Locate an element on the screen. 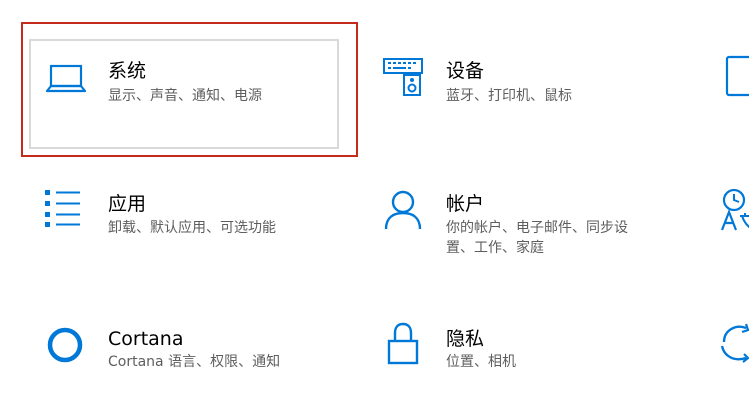 Image resolution: width=749 pixels, height=400 pixels. update-icon is located at coordinates (734, 342).